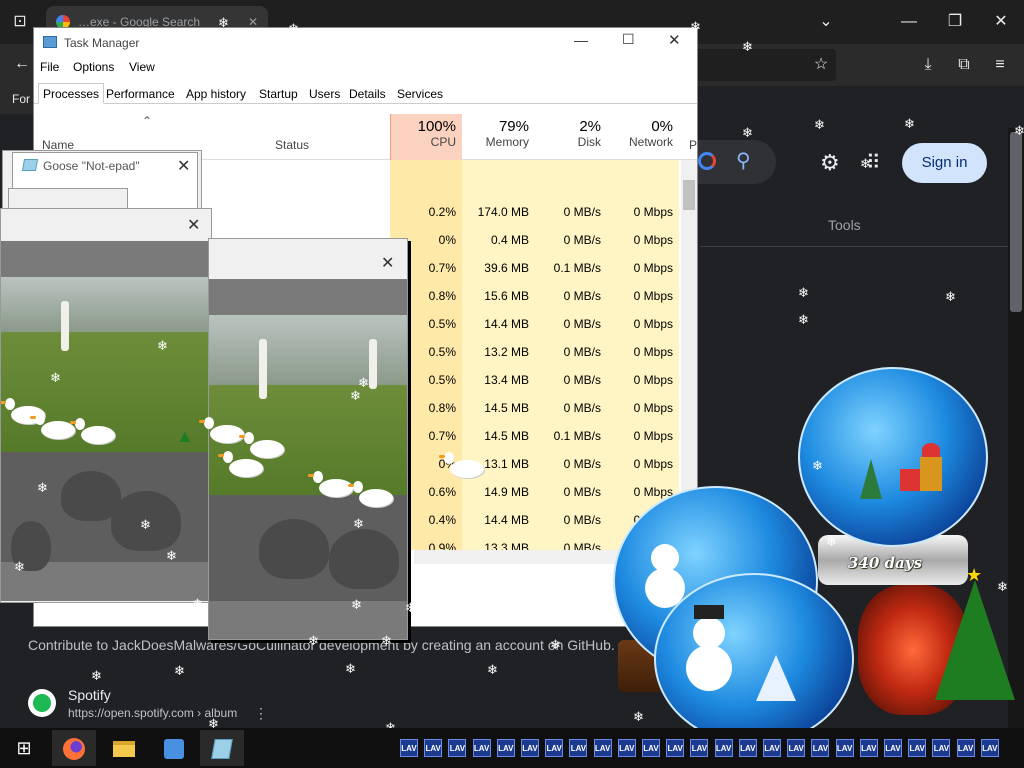  What do you see at coordinates (830, 163) in the screenshot?
I see `settings-gear-icon: ⚙` at bounding box center [830, 163].